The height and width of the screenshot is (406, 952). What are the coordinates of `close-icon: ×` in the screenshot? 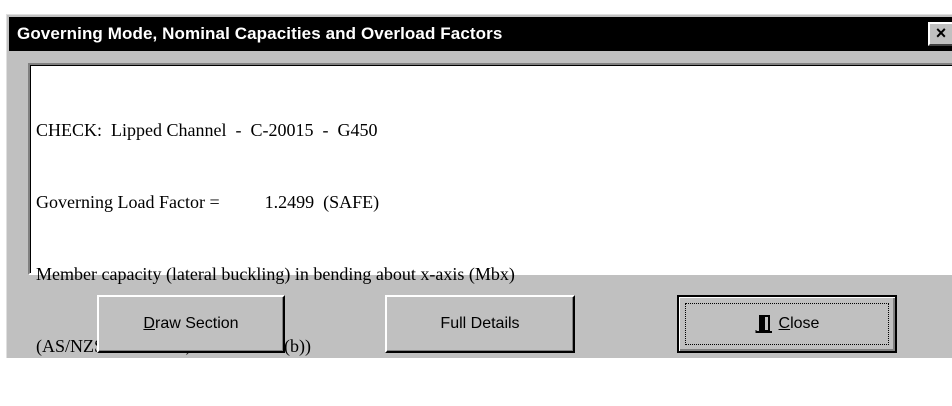 It's located at (941, 33).